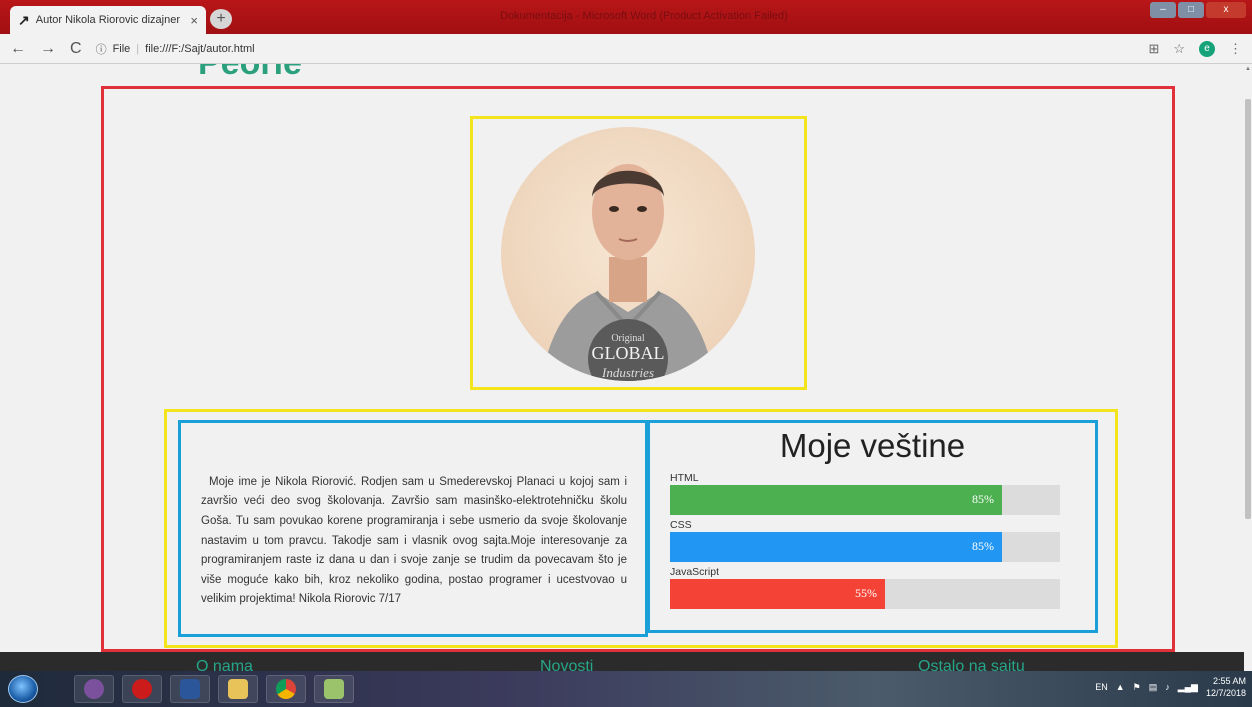 The width and height of the screenshot is (1252, 707). Describe the element at coordinates (872, 526) in the screenshot. I see `skills-panel: Moje veštine HTML 85% CSS 85% JavaScript 55%` at that location.